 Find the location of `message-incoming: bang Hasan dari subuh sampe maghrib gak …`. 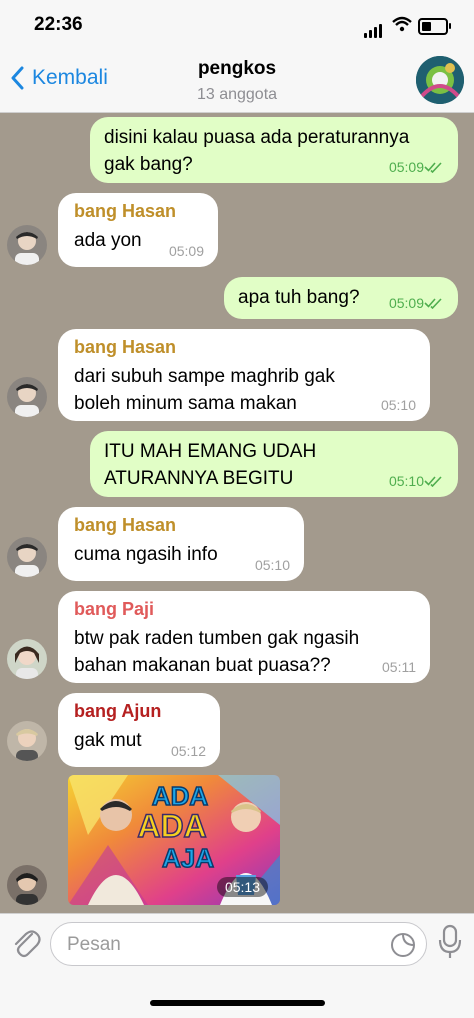

message-incoming: bang Hasan dari subuh sampe maghrib gak … is located at coordinates (244, 375).